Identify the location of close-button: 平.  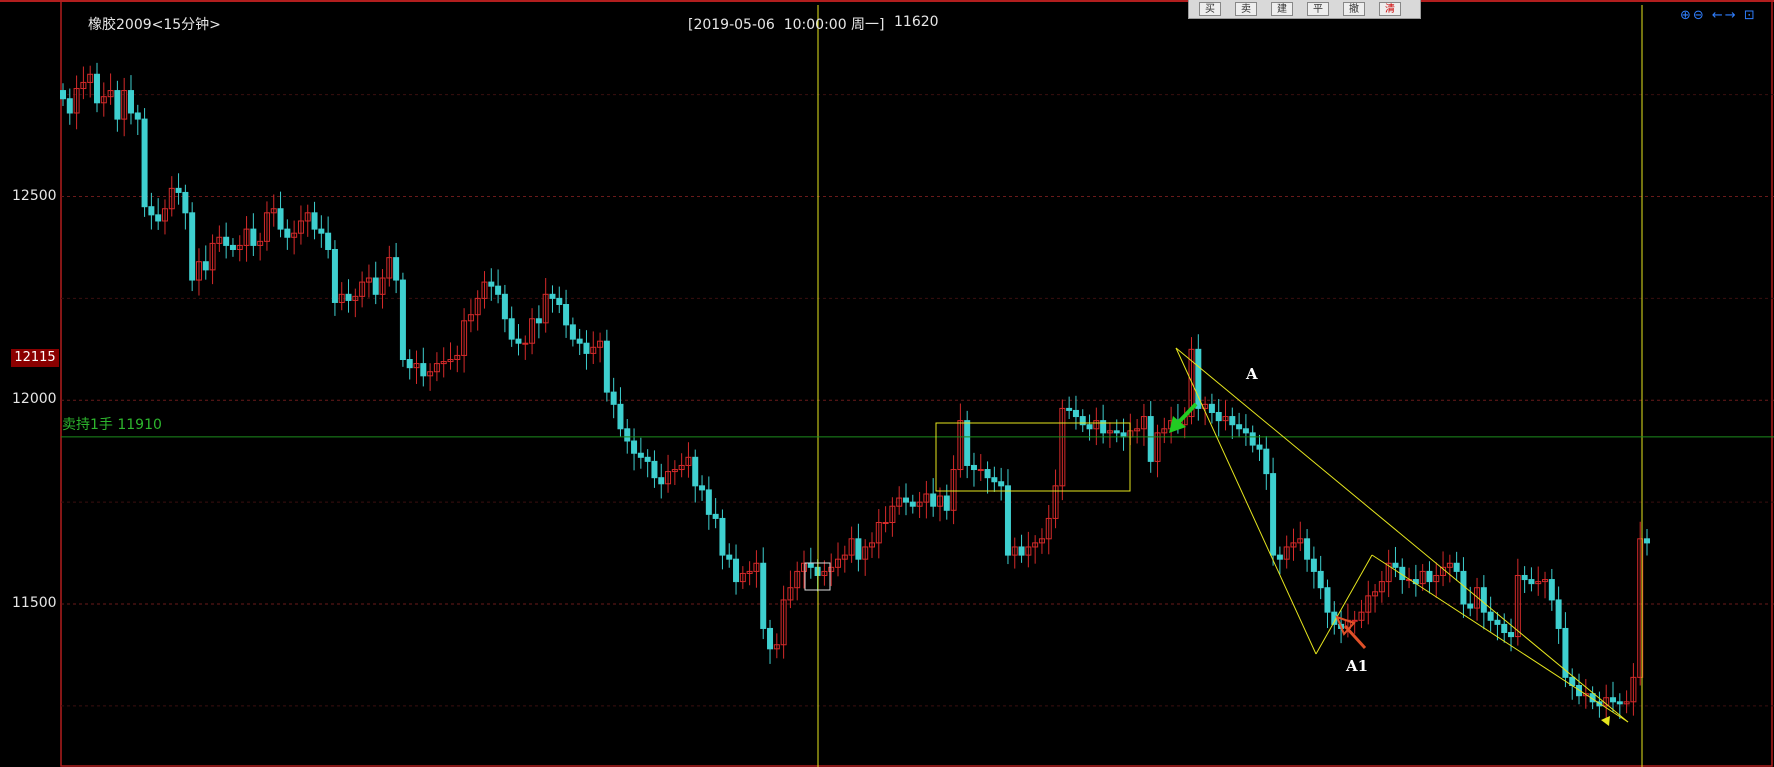
(1318, 9).